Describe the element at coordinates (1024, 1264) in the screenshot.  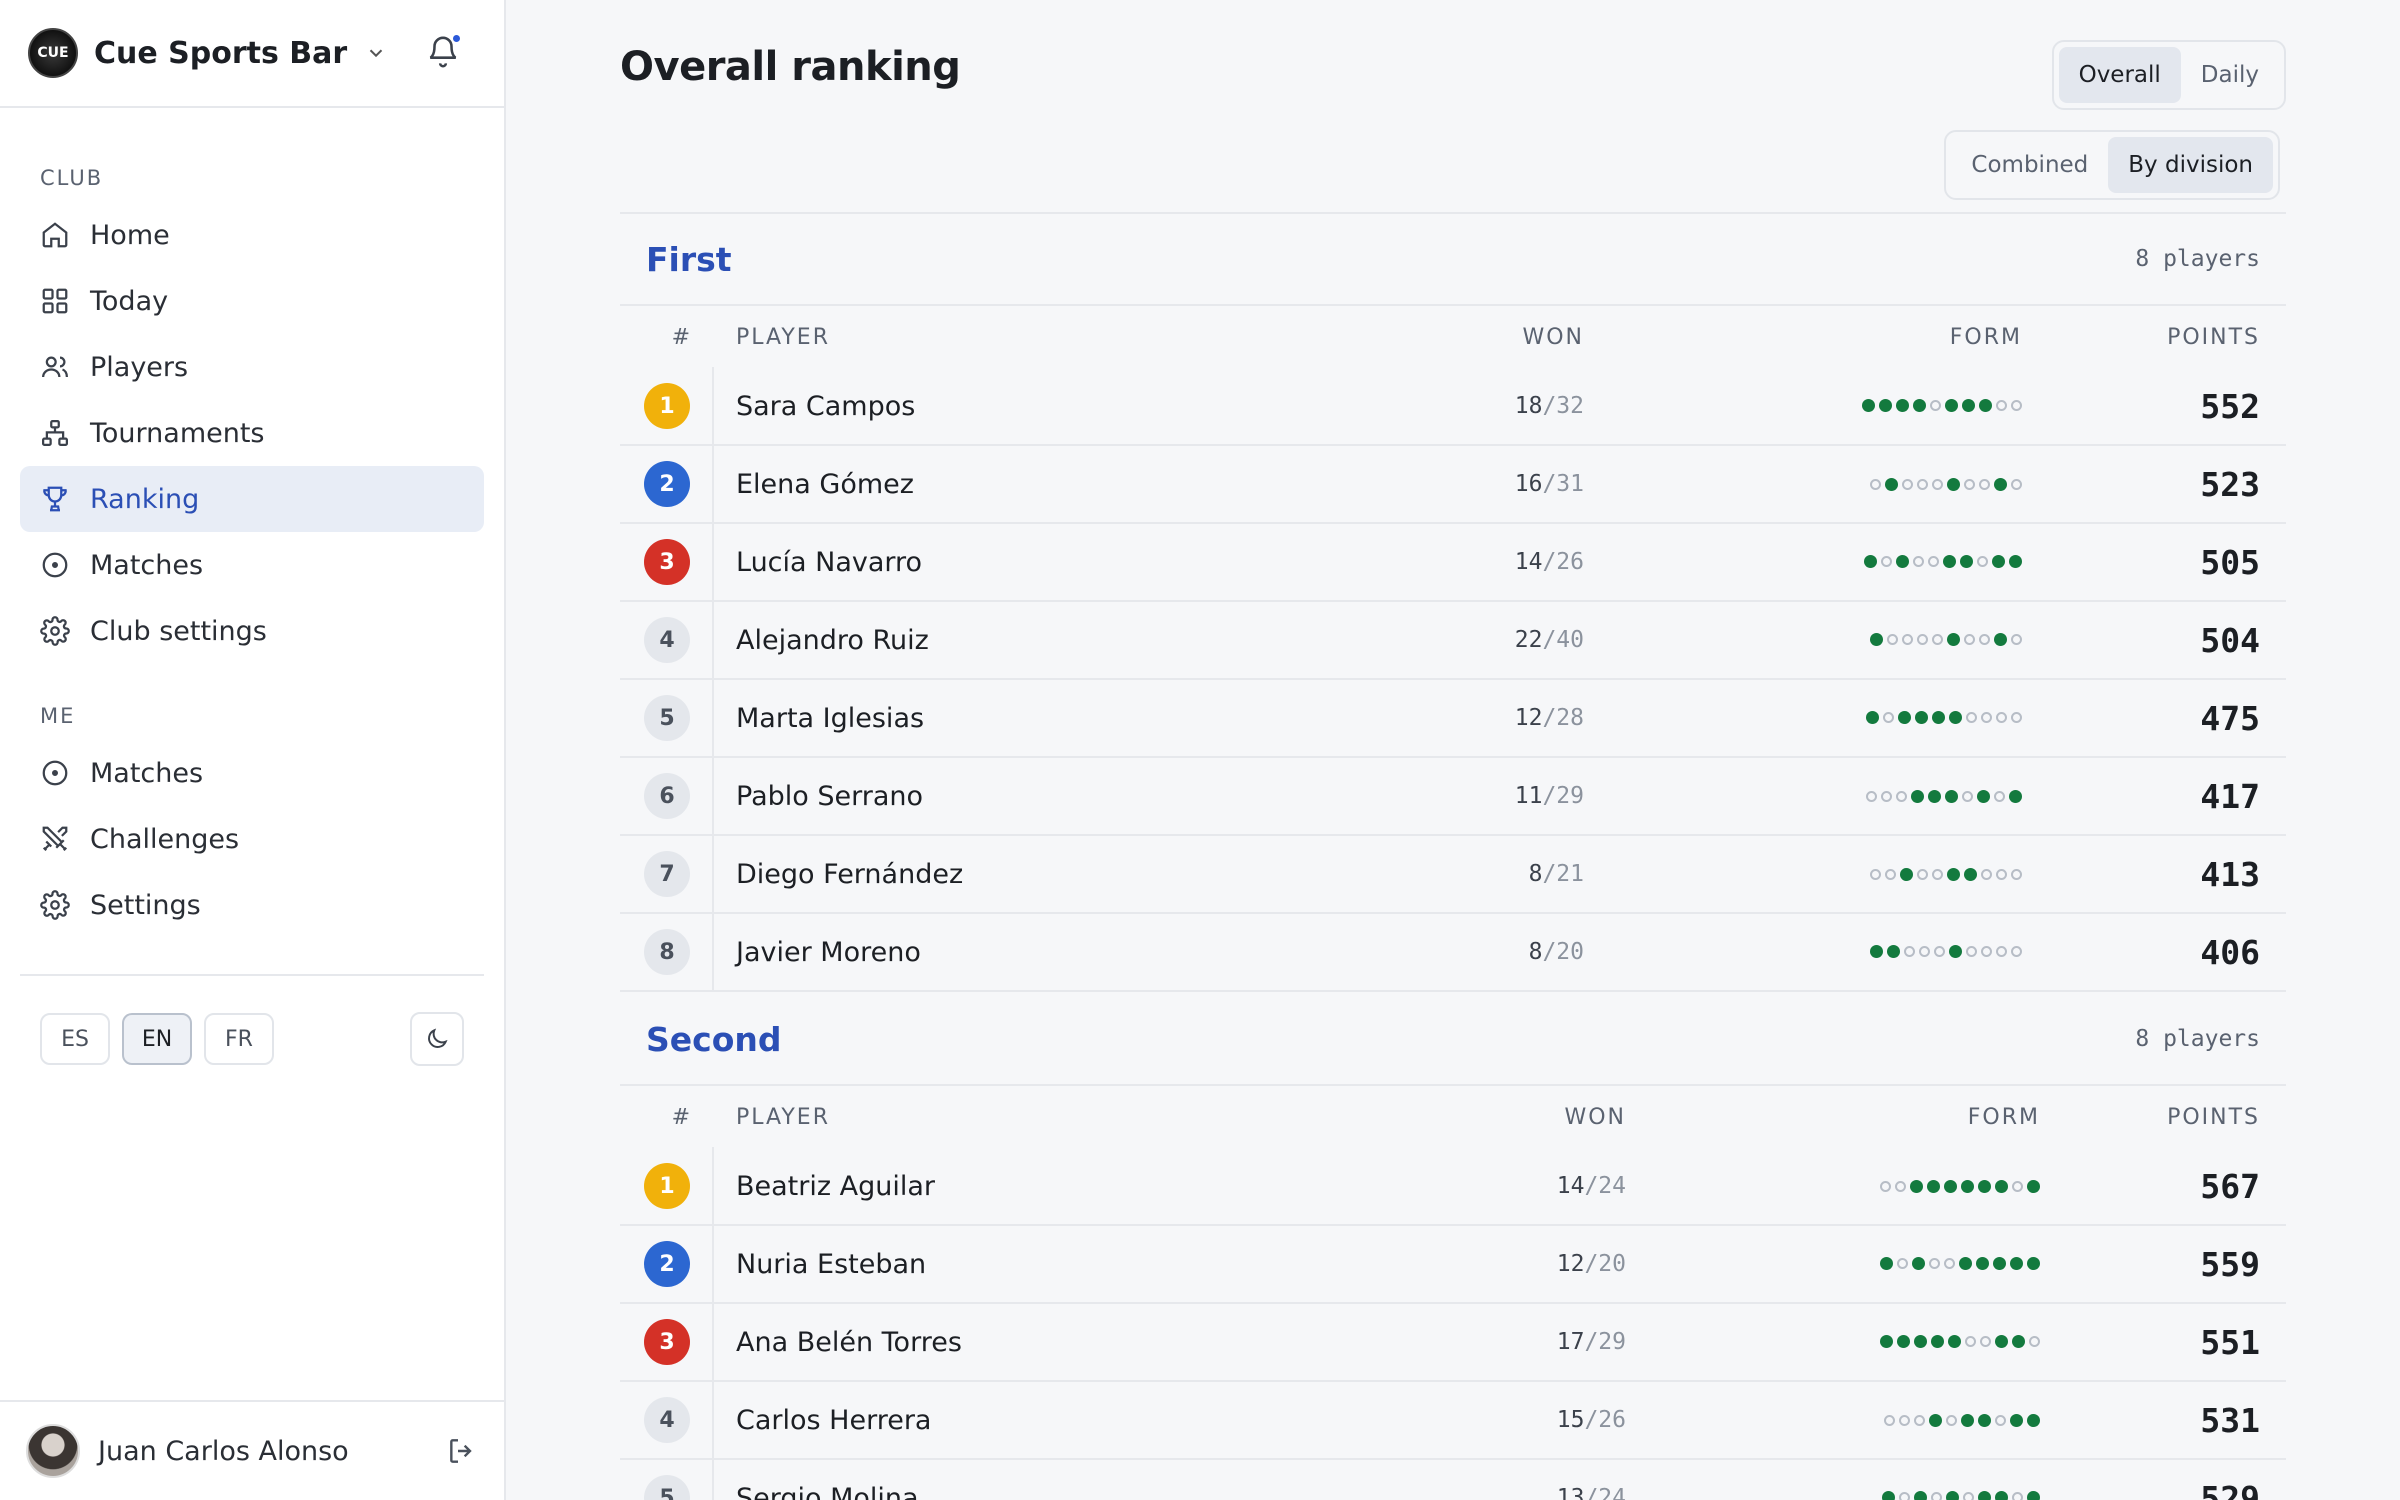
I see `player-name: Nuria Esteban` at that location.